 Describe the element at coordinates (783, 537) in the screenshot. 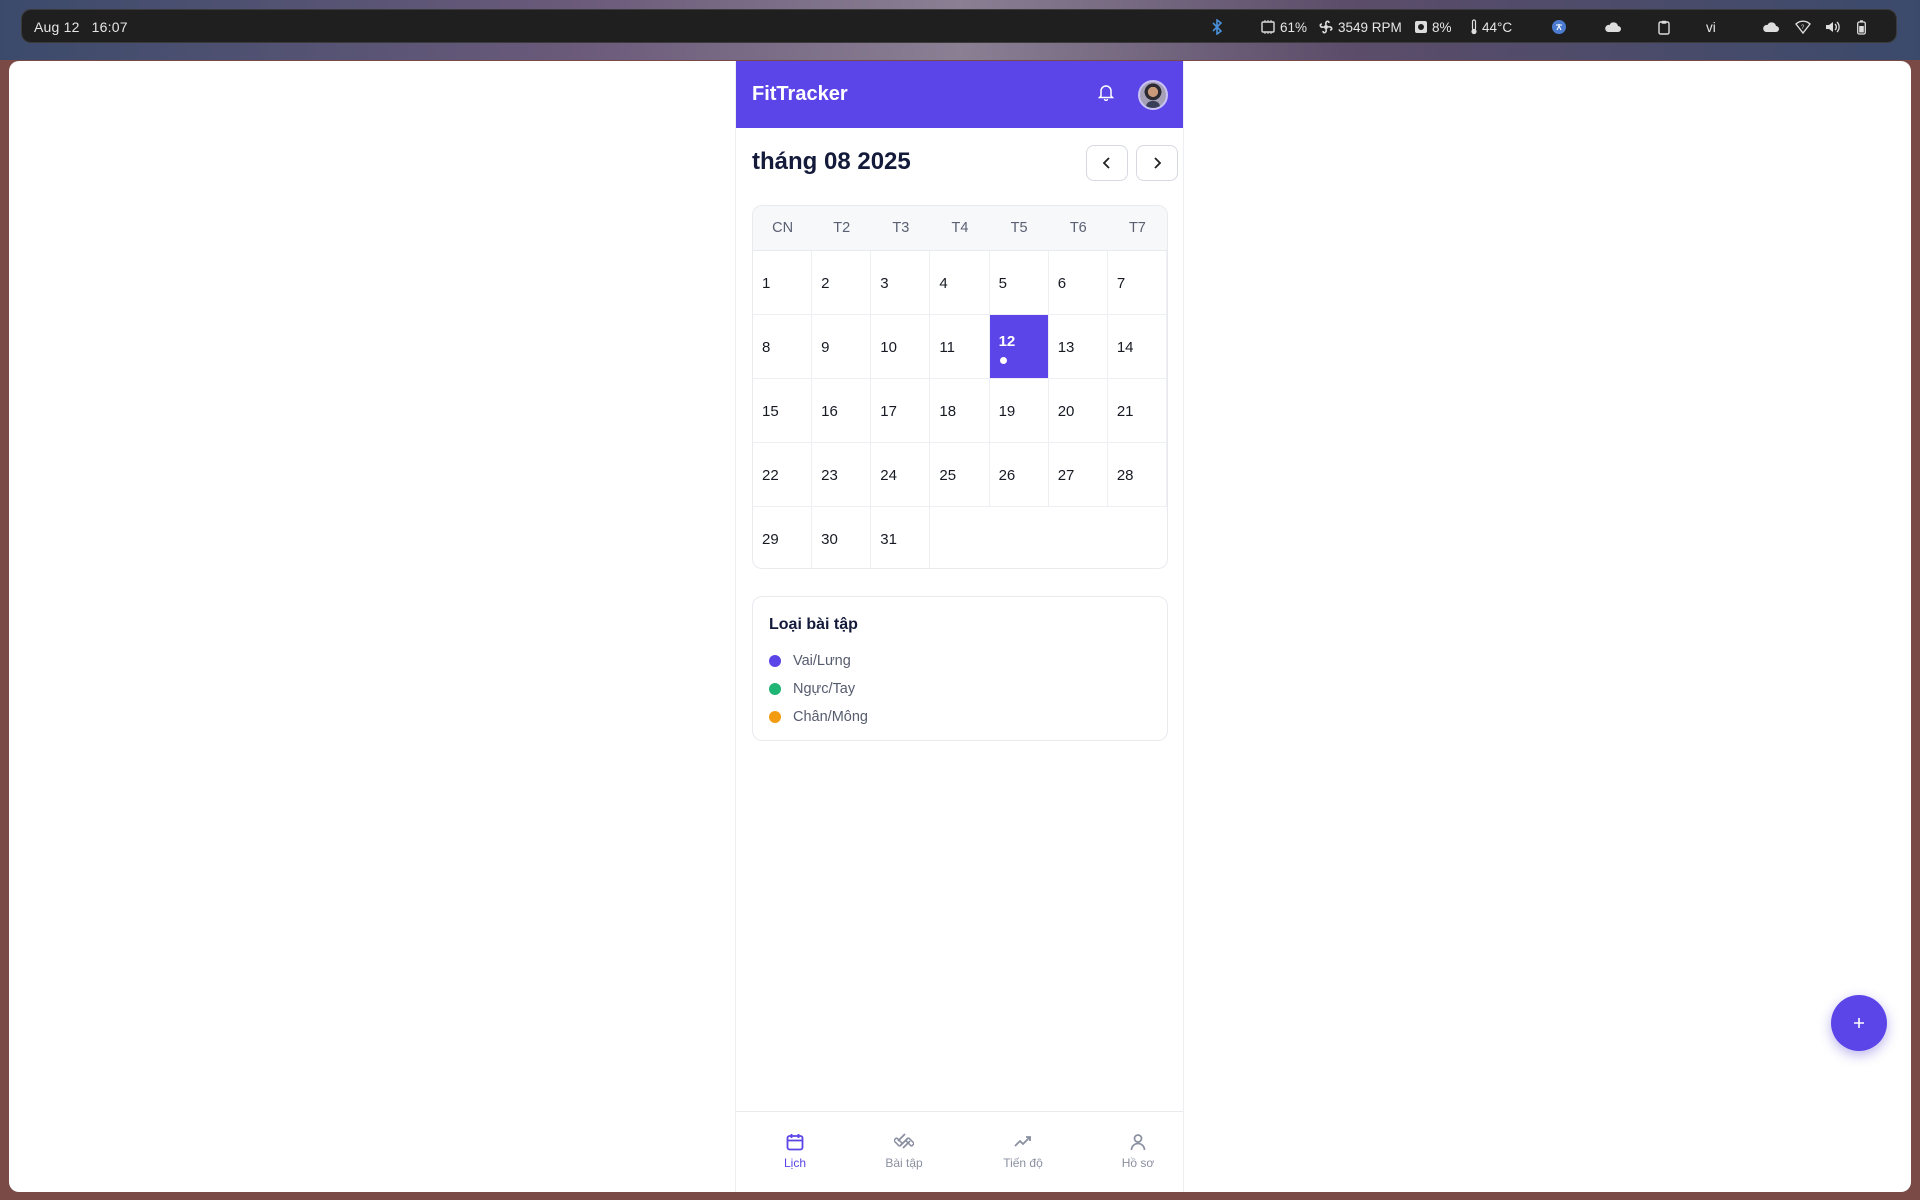

I see `calendar-day: 29` at that location.